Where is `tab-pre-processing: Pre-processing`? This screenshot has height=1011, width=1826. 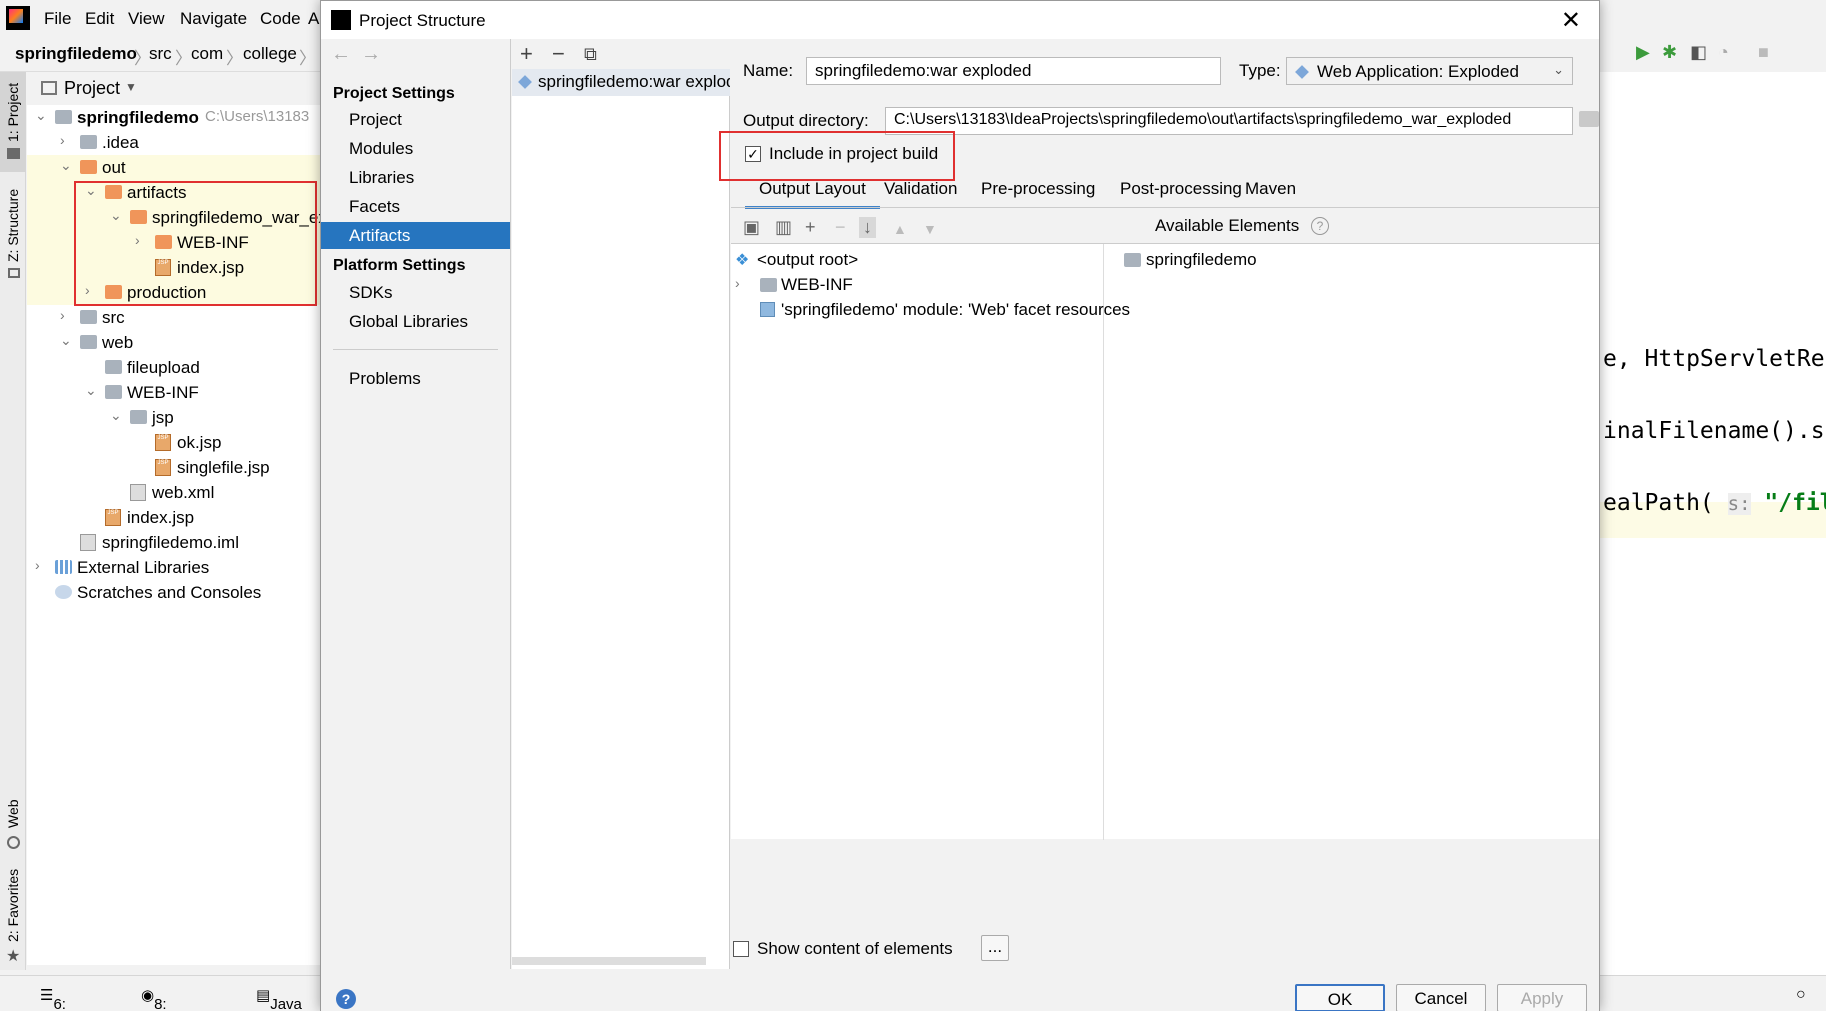 tab-pre-processing: Pre-processing is located at coordinates (1038, 189).